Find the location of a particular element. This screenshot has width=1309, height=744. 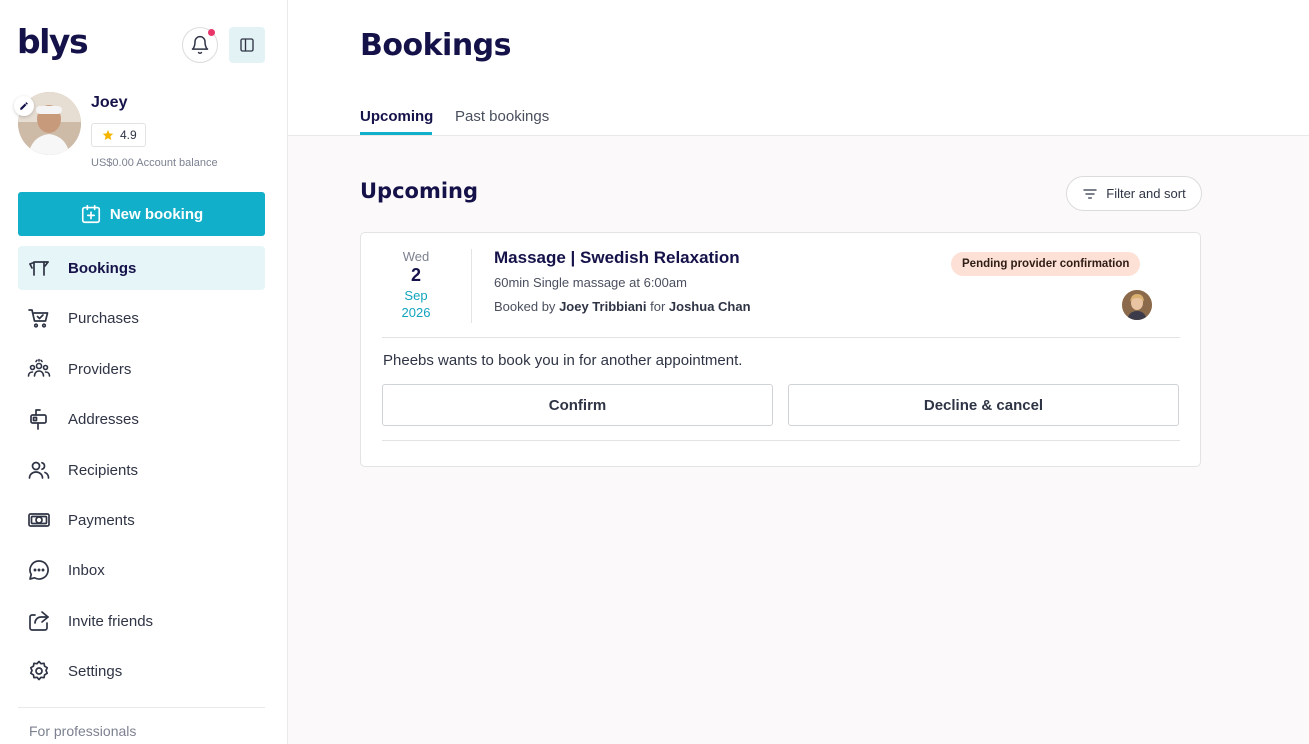

notifications-button is located at coordinates (200, 45).